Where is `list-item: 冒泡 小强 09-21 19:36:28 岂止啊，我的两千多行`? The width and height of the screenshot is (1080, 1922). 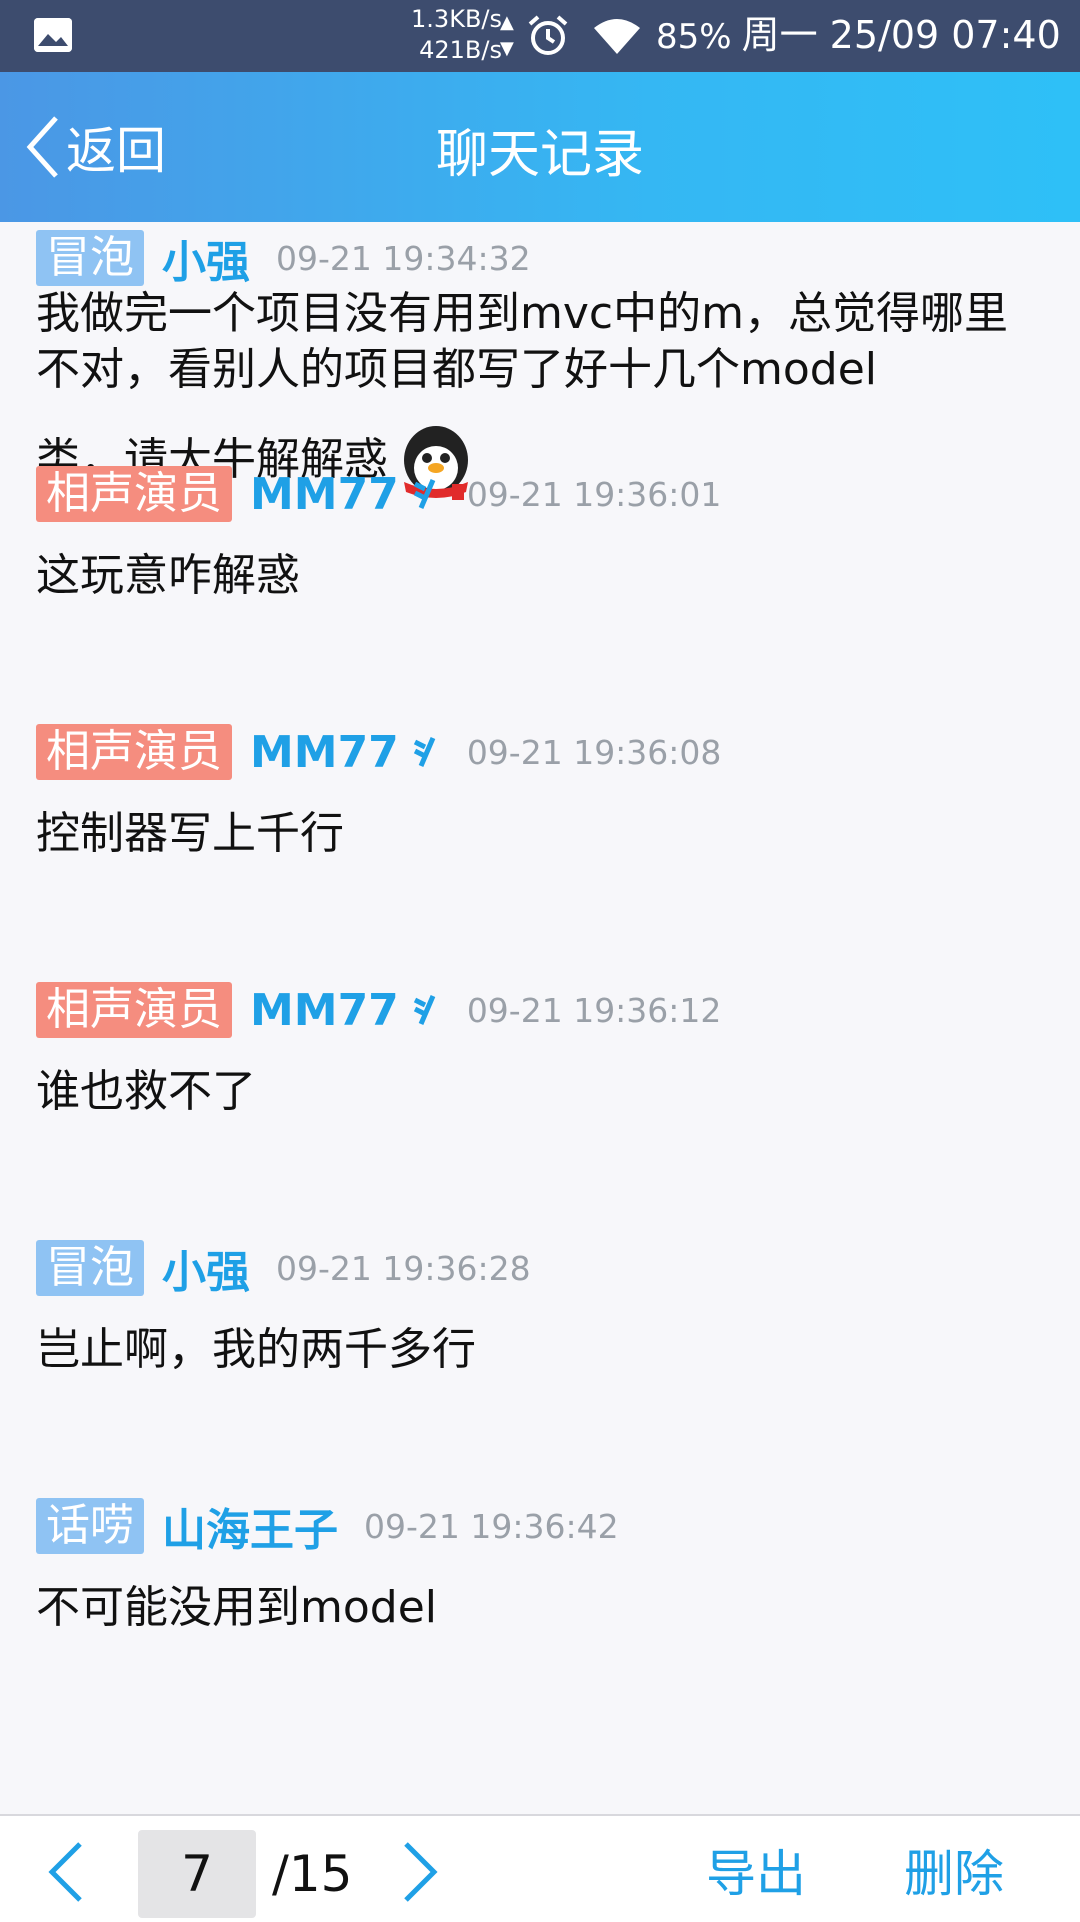 list-item: 冒泡 小强 09-21 19:36:28 岂止啊，我的两千多行 is located at coordinates (541, 1309).